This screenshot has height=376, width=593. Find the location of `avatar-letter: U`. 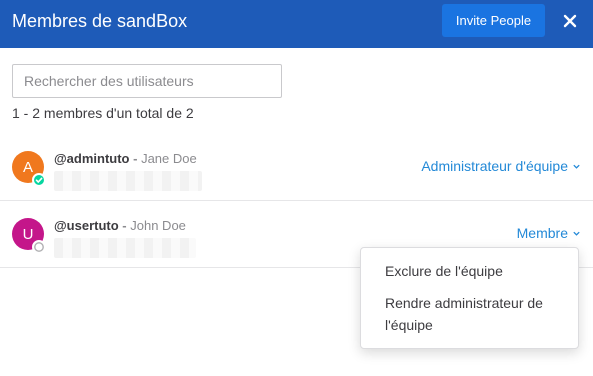

avatar-letter: U is located at coordinates (28, 234).